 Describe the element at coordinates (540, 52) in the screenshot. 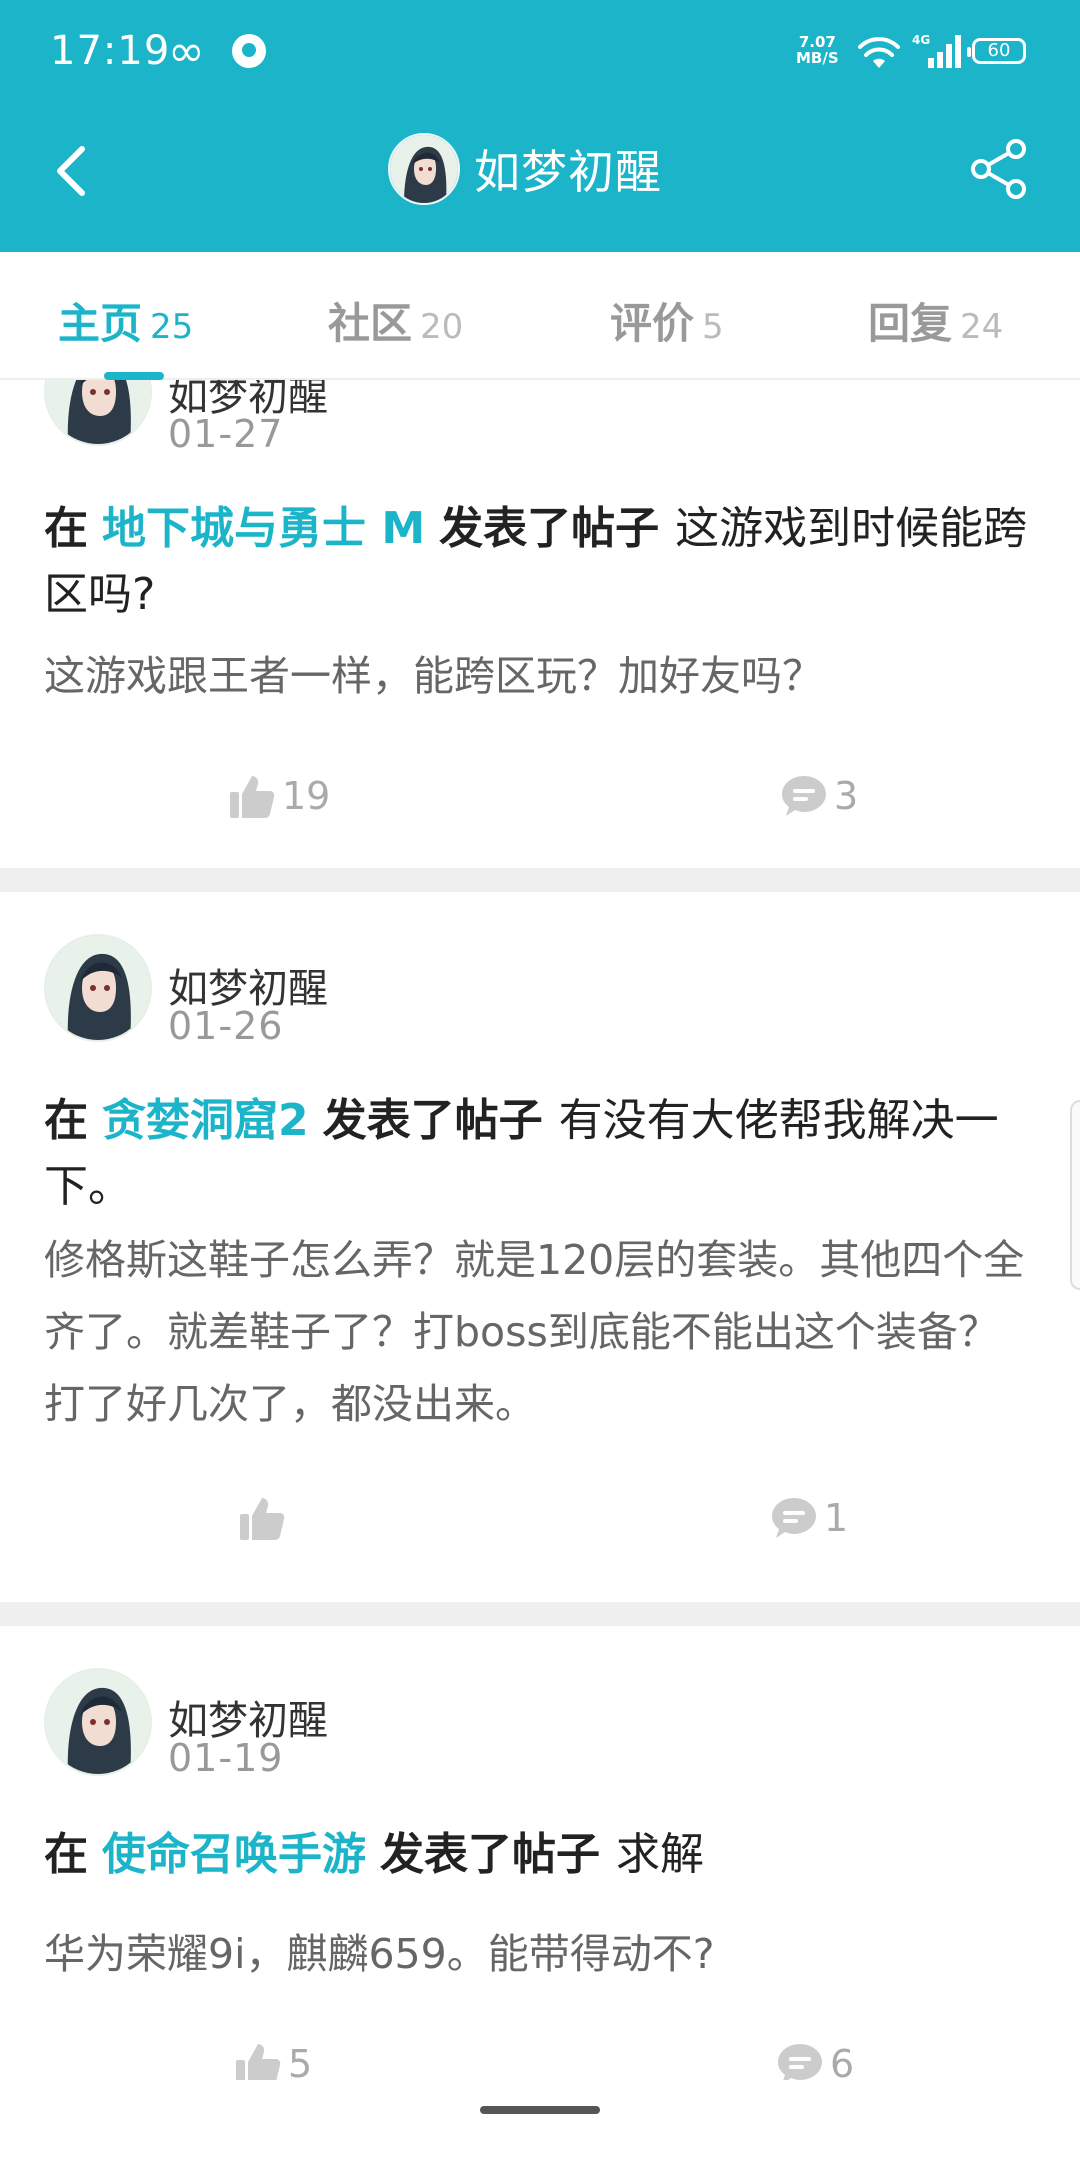

I see `status-bar: 17:19 ∞ 7.07 MB/S 4G 60` at that location.